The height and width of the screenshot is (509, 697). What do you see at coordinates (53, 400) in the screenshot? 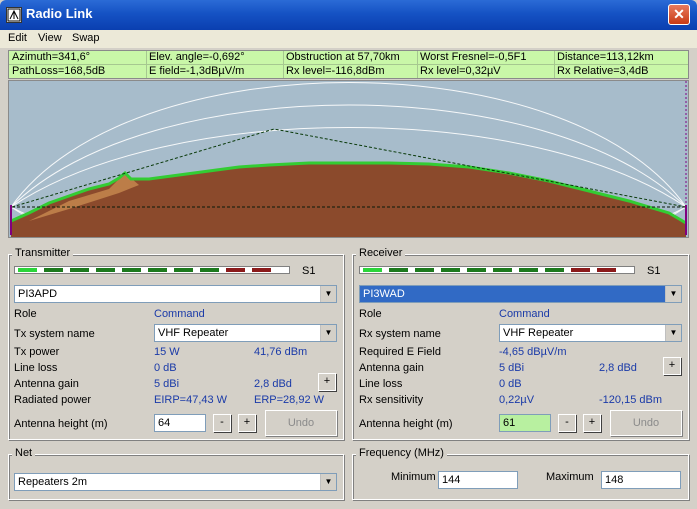
I see `tx-radiated-label: Radiated power` at bounding box center [53, 400].